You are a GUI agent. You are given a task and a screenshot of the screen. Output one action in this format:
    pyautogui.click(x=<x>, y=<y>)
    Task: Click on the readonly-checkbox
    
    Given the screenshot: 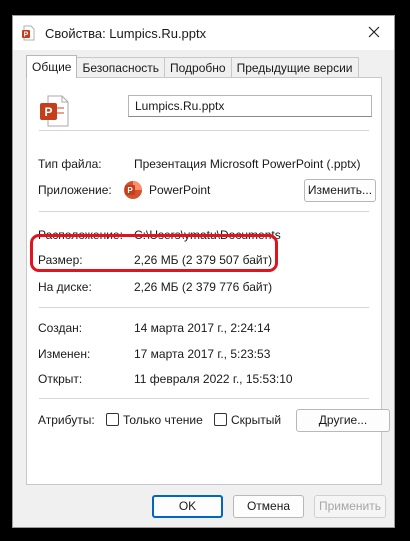 What is the action you would take?
    pyautogui.click(x=112, y=419)
    